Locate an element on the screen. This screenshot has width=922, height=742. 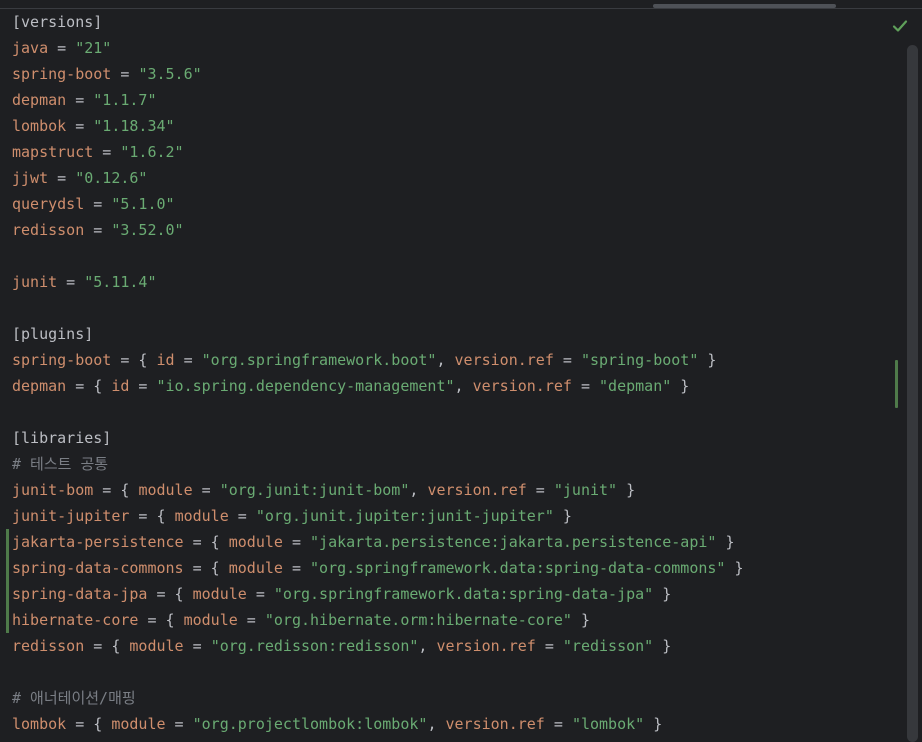
toml-string: "io.spring.dependency-management" is located at coordinates (305, 386).